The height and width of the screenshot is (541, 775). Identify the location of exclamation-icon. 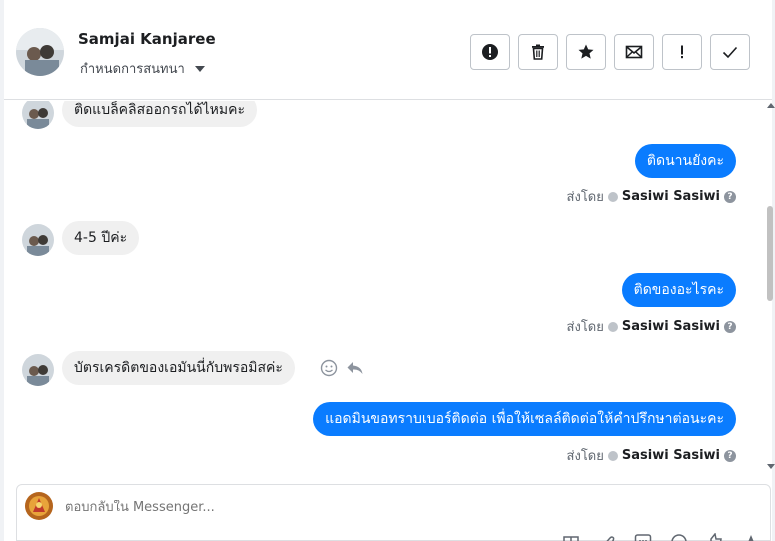
(682, 52).